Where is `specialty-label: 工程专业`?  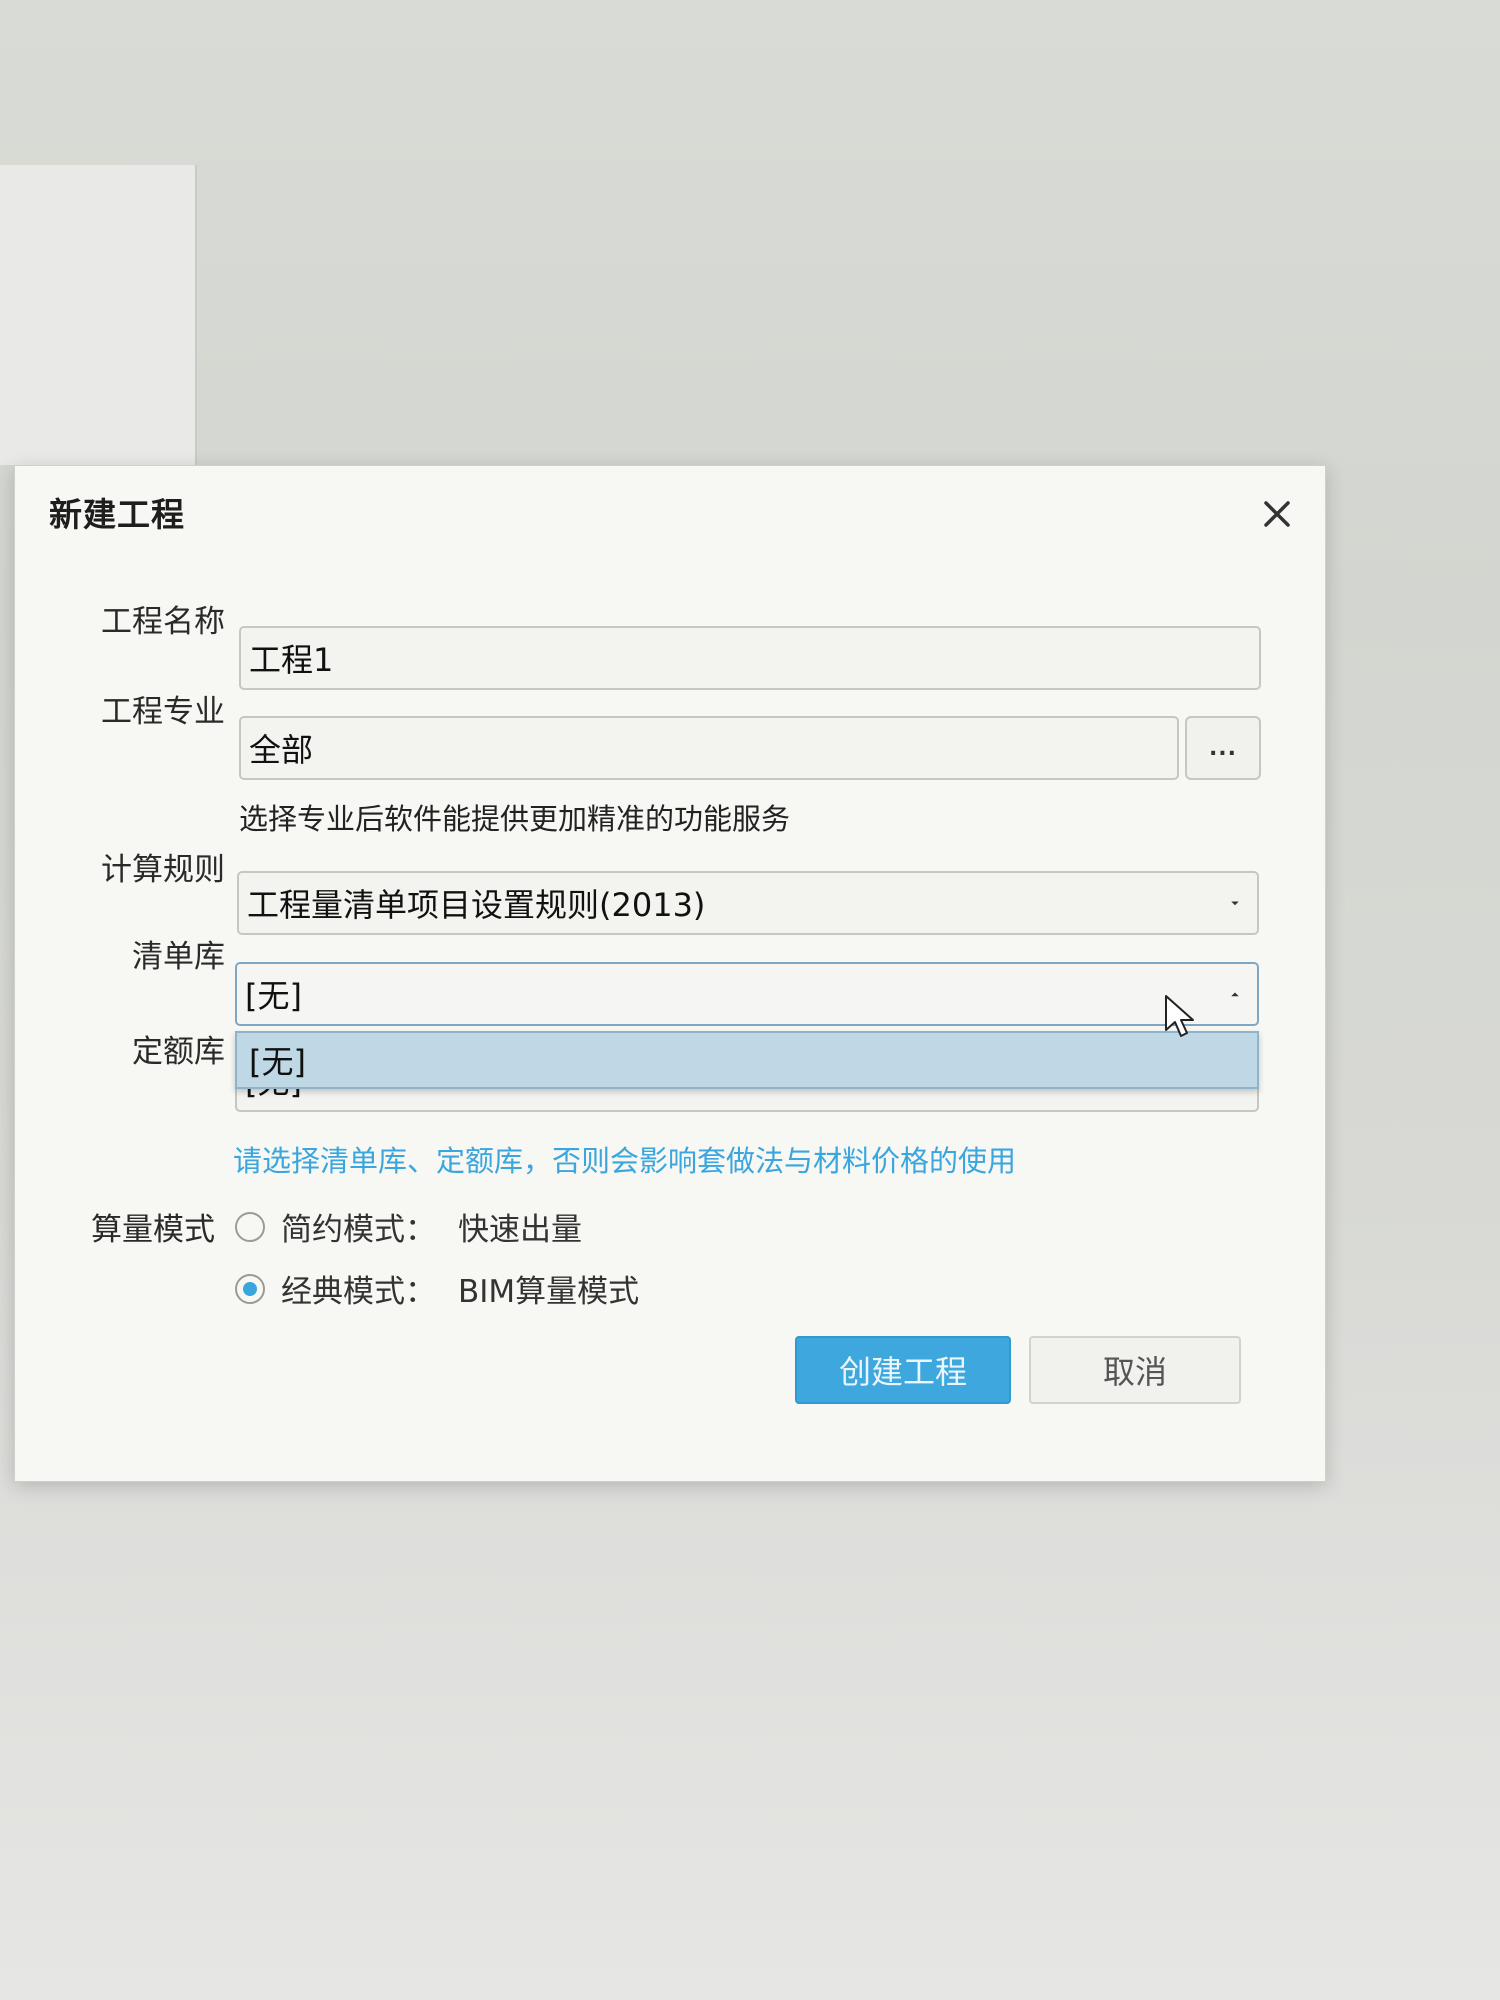 specialty-label: 工程专业 is located at coordinates (163, 712).